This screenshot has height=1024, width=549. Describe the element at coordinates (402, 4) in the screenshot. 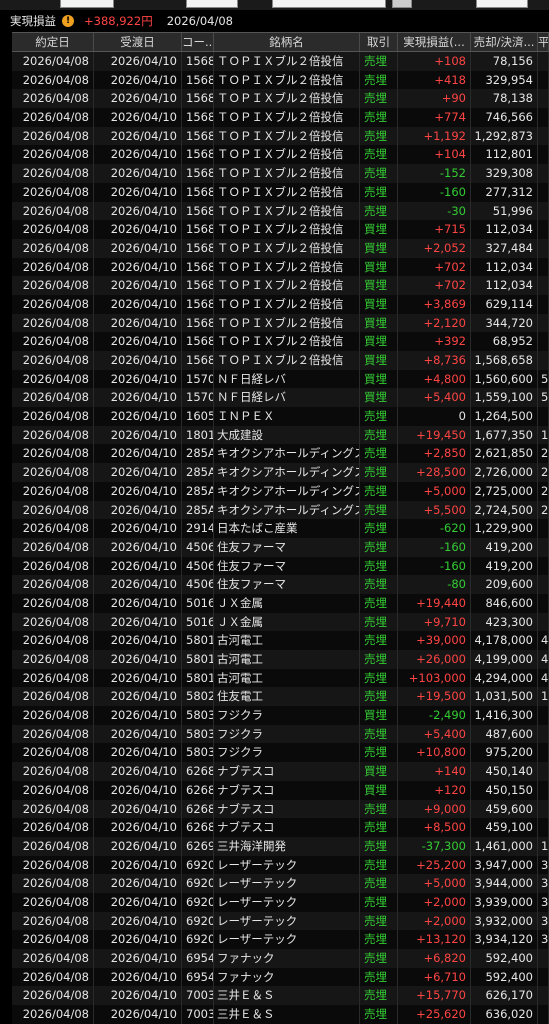

I see `search-button` at that location.